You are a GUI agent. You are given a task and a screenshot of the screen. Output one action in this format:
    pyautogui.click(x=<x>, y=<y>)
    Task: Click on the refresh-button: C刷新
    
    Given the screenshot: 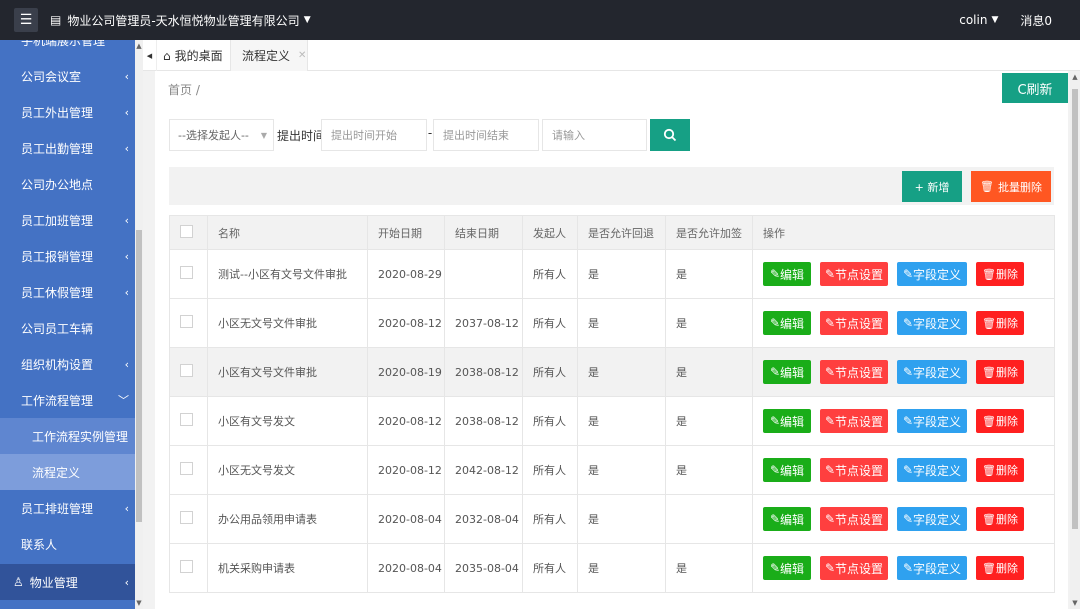 What is the action you would take?
    pyautogui.click(x=1035, y=88)
    